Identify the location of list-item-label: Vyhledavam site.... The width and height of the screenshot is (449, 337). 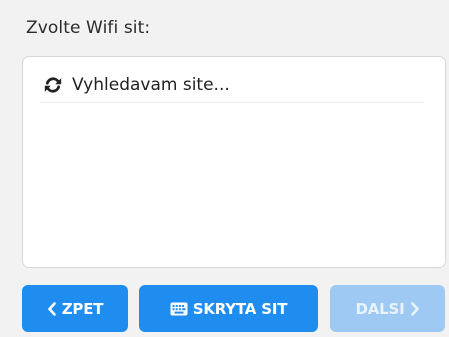
(151, 84).